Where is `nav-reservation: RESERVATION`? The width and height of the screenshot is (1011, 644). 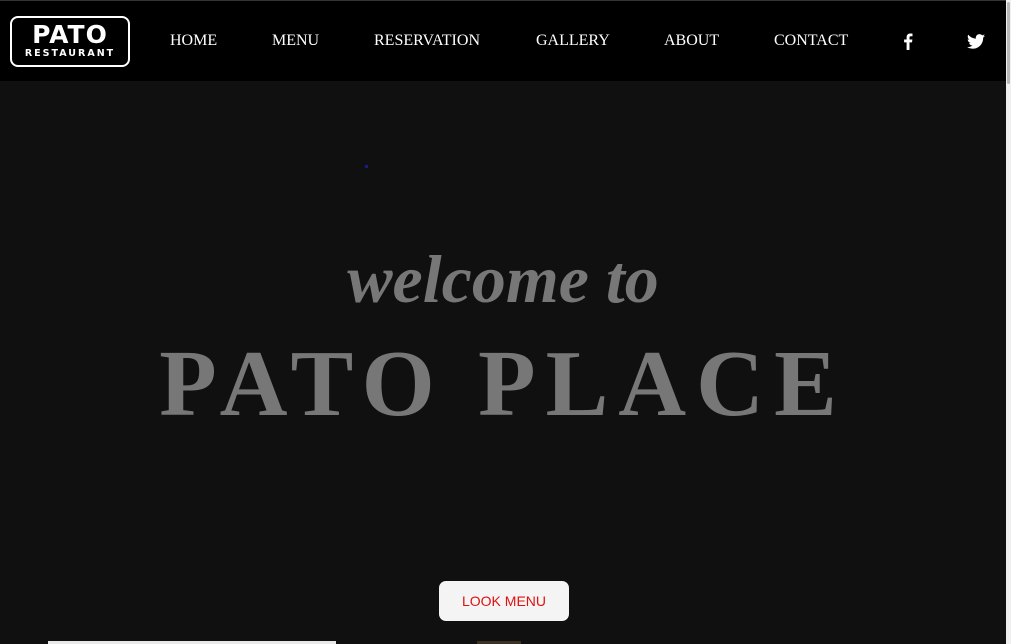
nav-reservation: RESERVATION is located at coordinates (427, 41).